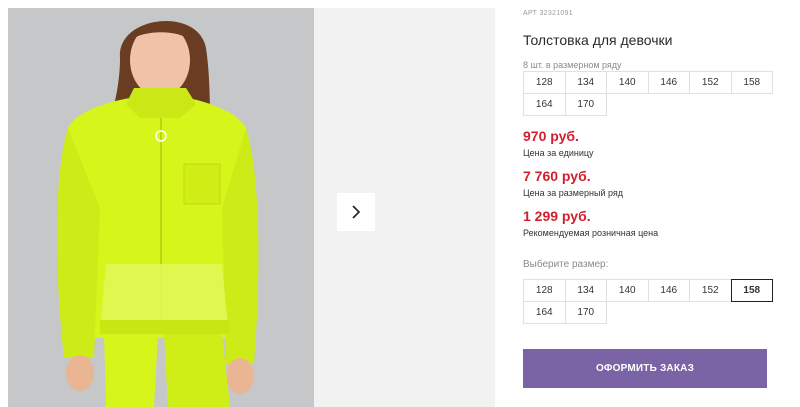 The height and width of the screenshot is (407, 800). I want to click on unit-price-label: Цена за единицу, so click(558, 153).